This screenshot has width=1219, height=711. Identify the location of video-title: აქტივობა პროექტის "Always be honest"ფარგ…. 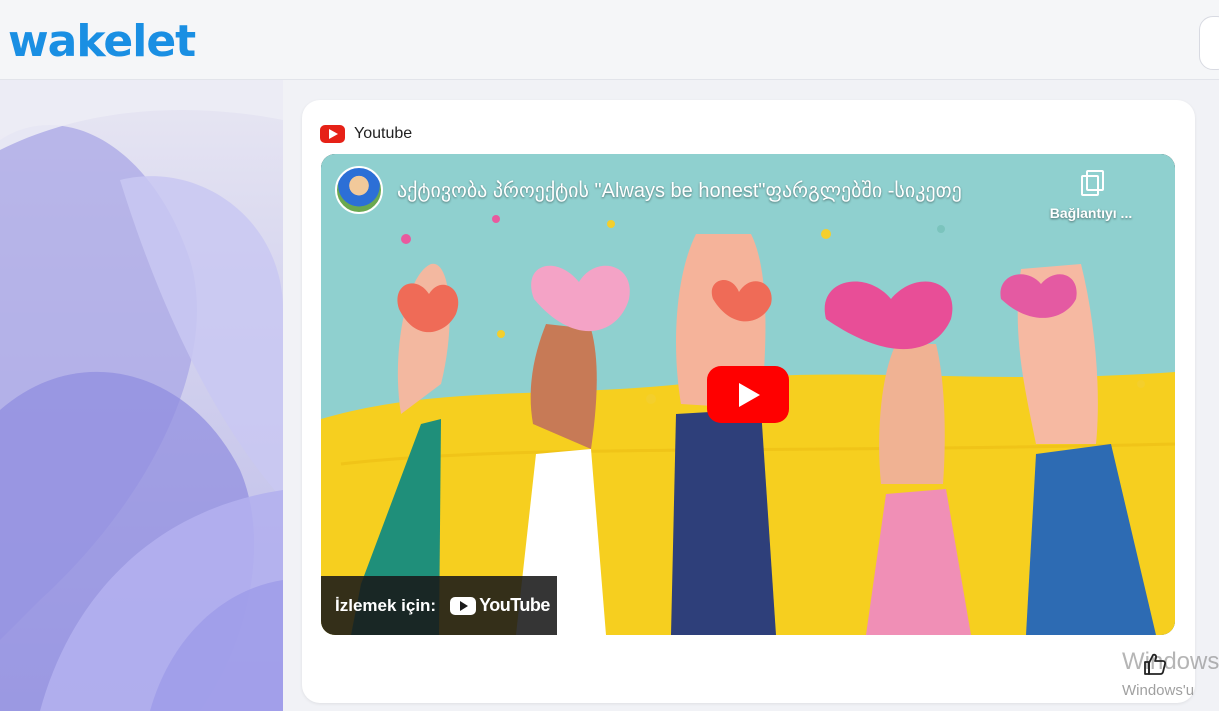
(679, 190).